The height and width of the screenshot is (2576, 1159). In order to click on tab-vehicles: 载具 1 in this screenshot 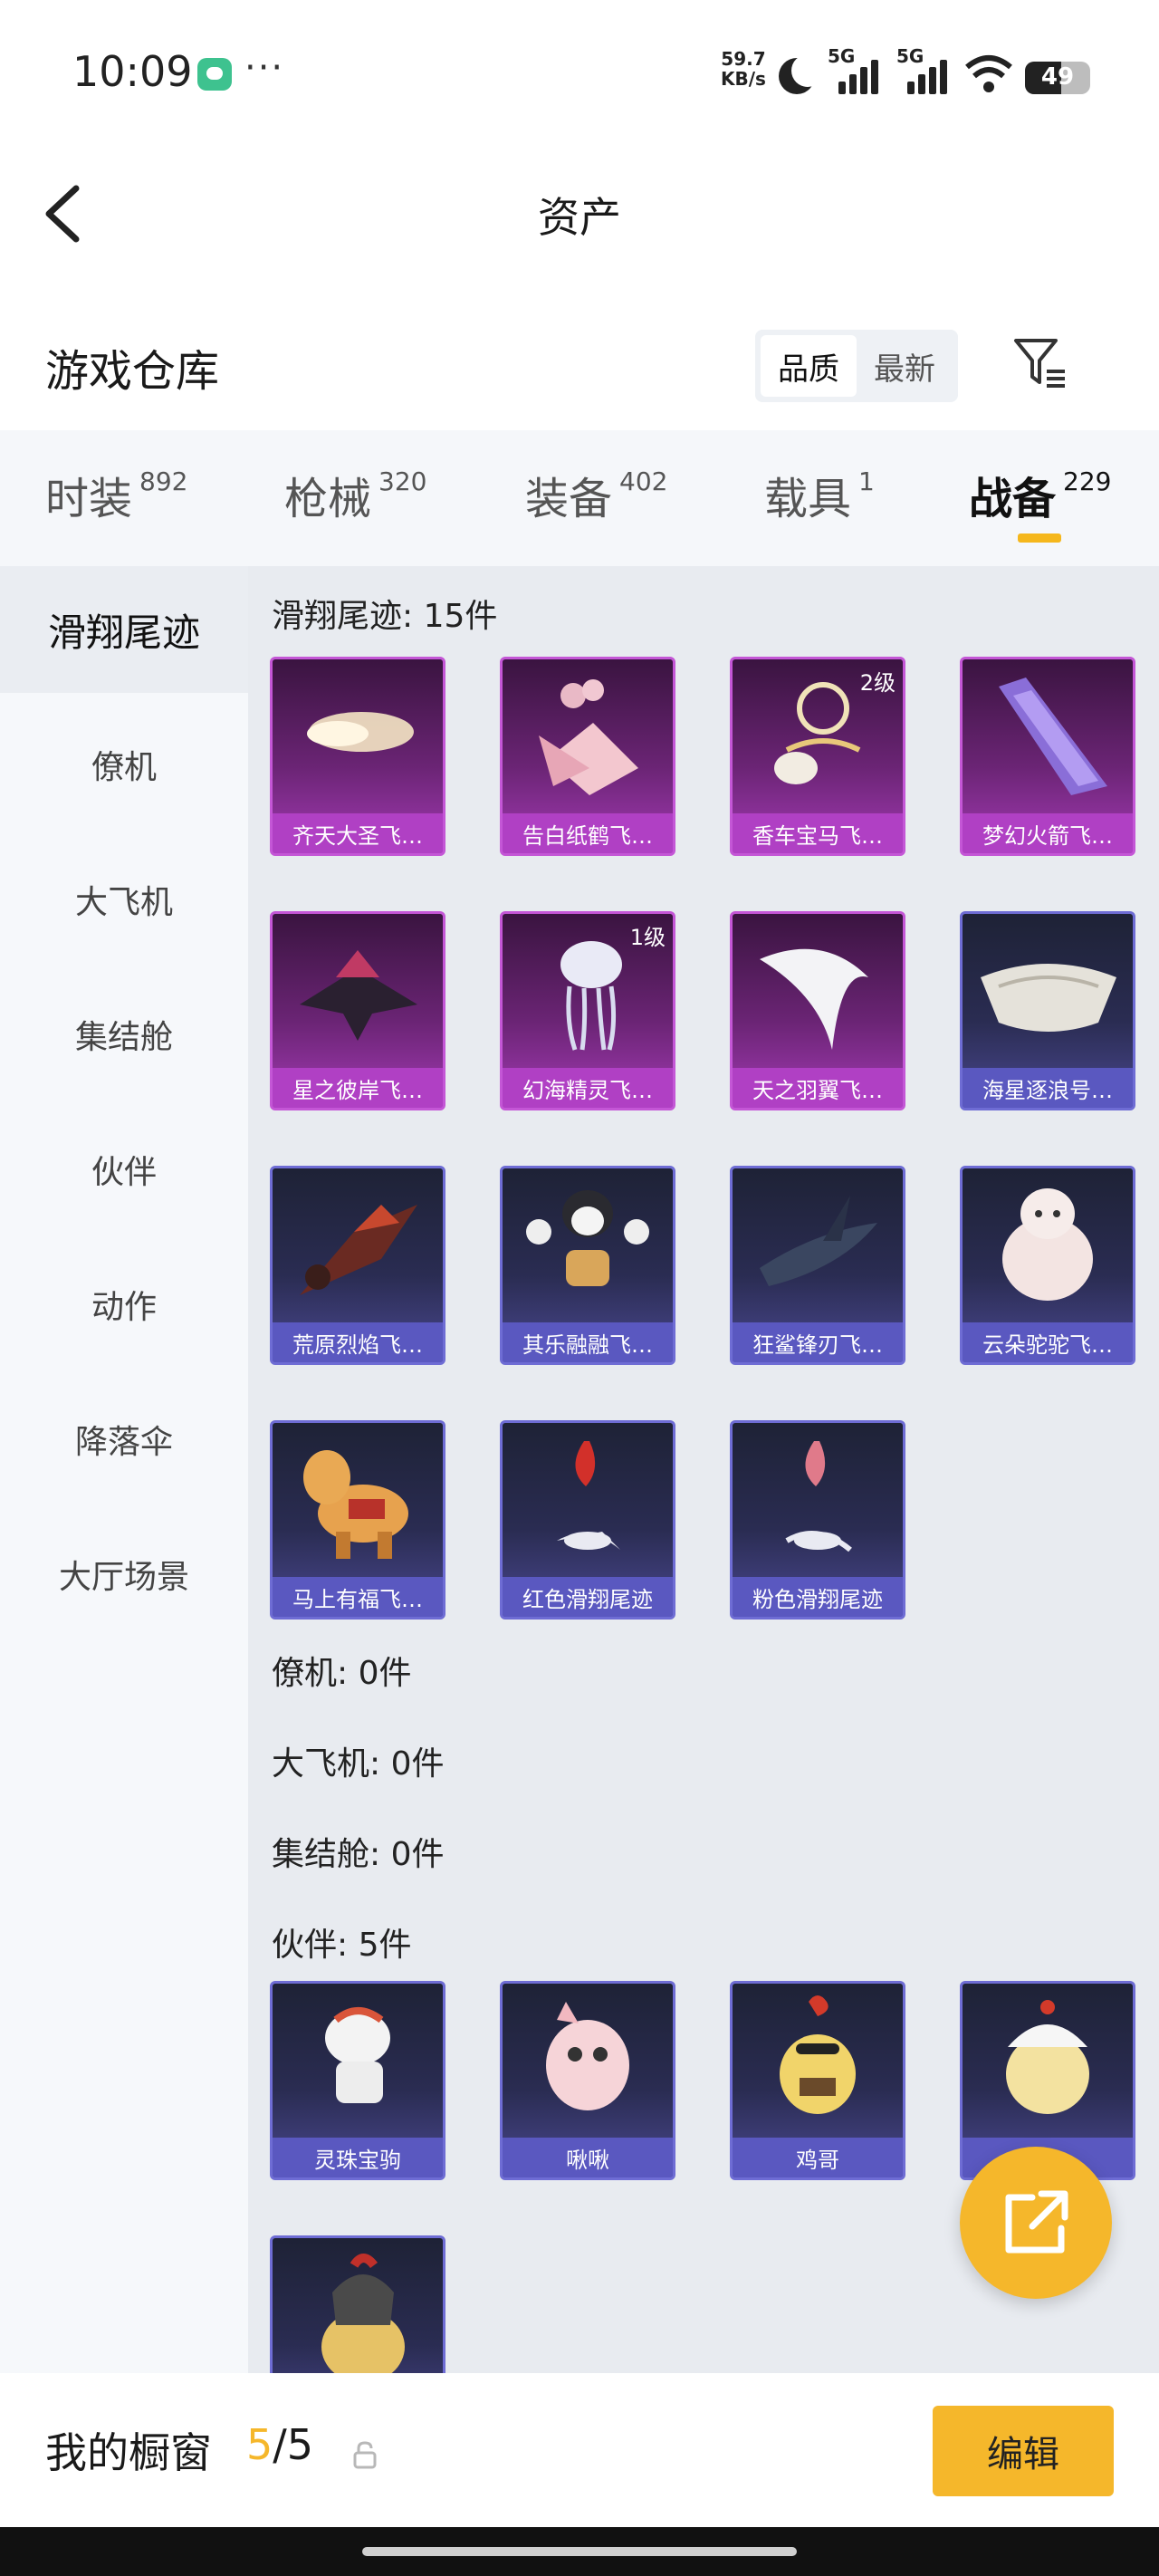, I will do `click(820, 494)`.